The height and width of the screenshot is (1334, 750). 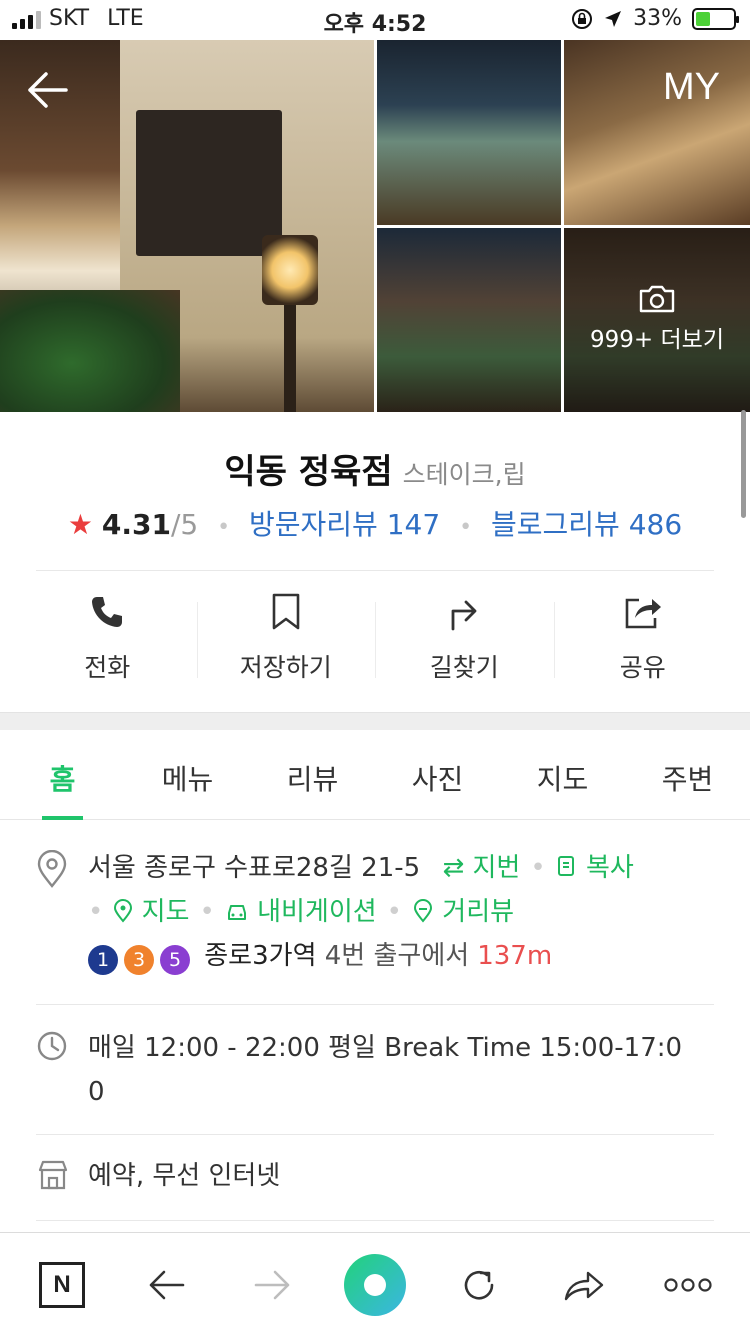 I want to click on street-view-icon, so click(x=423, y=911).